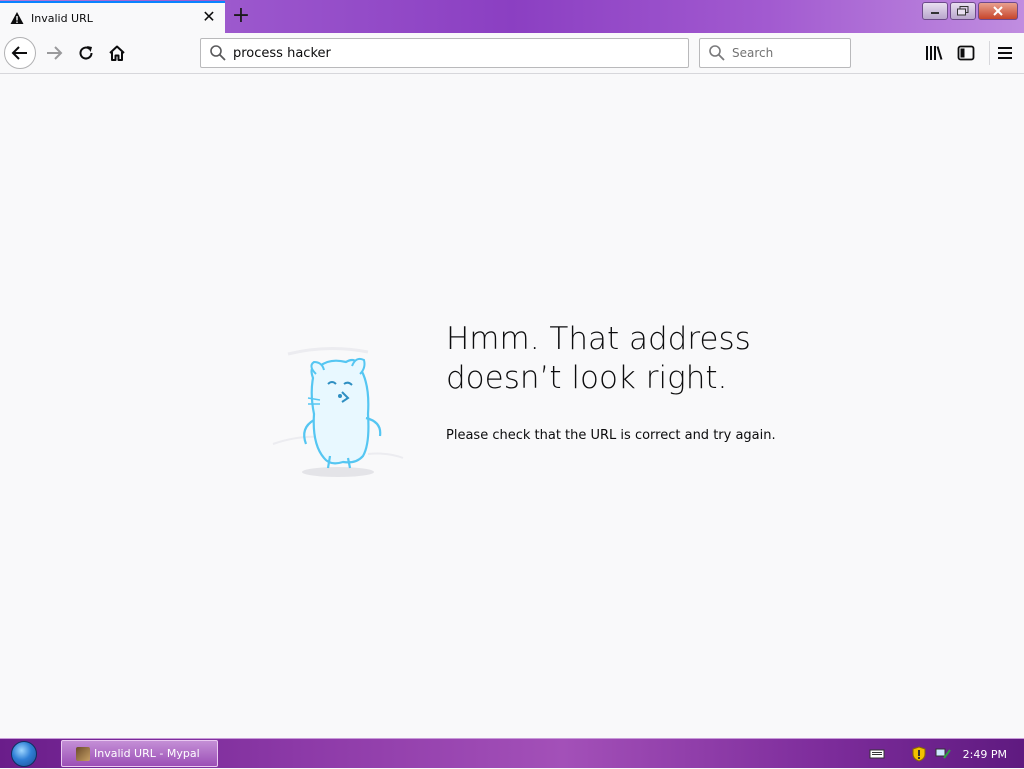 This screenshot has height=769, width=1024. I want to click on system-tray: 2:49 PM, so click(942, 754).